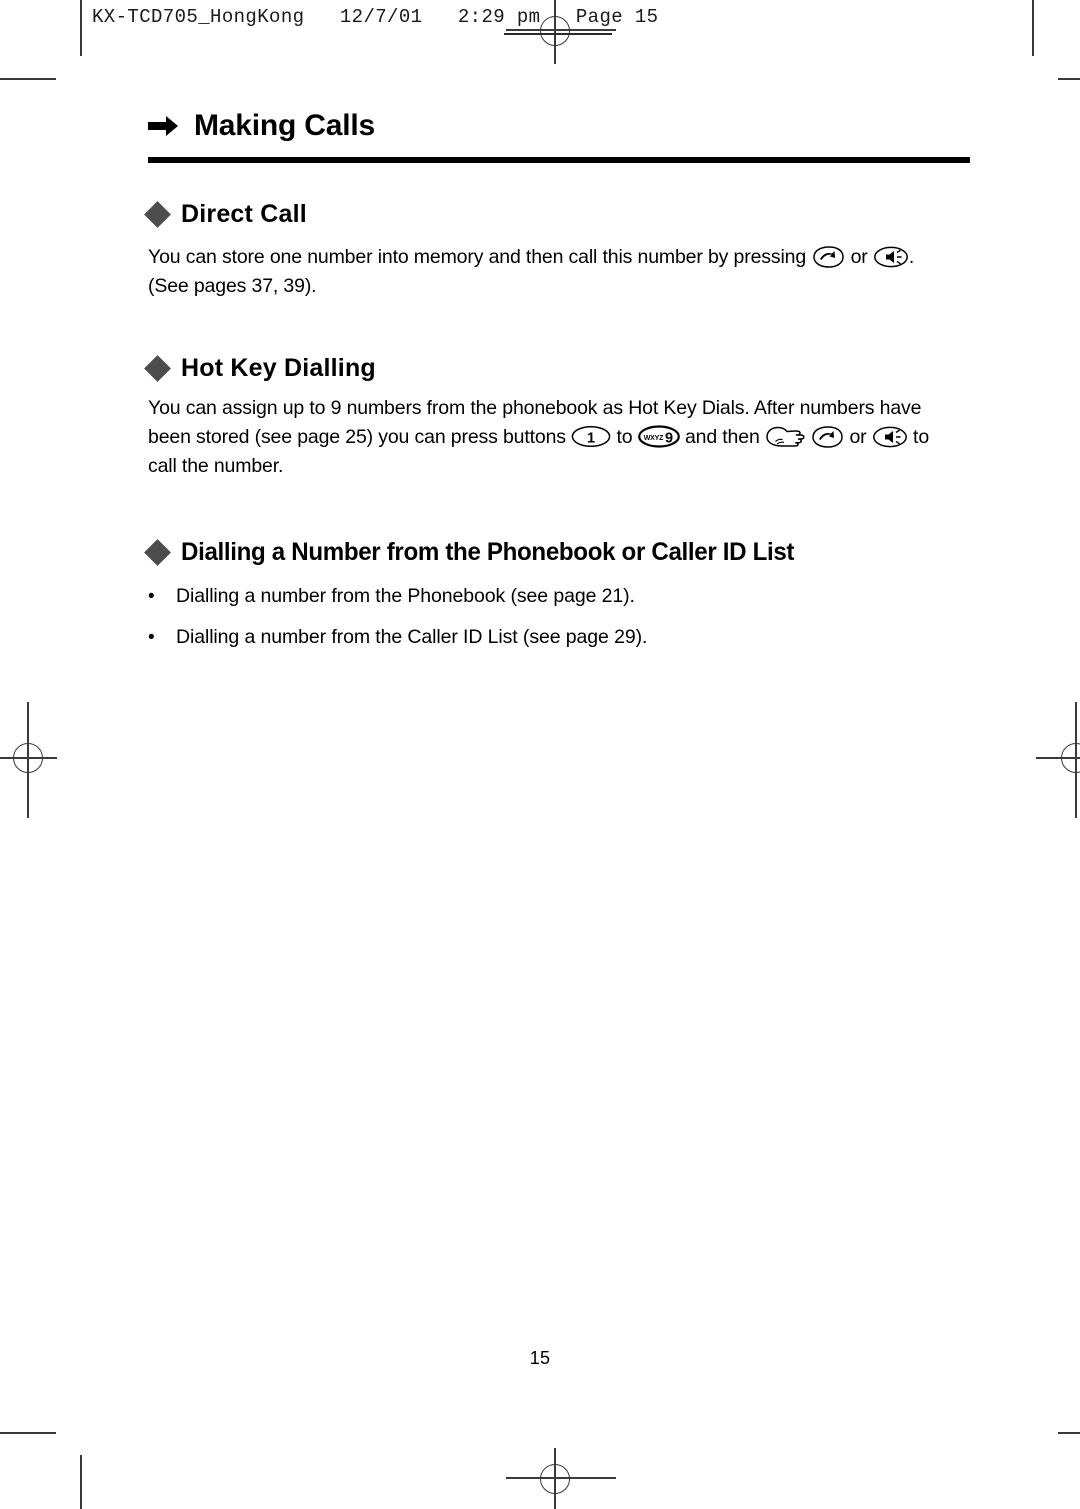 The width and height of the screenshot is (1080, 1509). What do you see at coordinates (559, 160) in the screenshot?
I see `chapter-rule` at bounding box center [559, 160].